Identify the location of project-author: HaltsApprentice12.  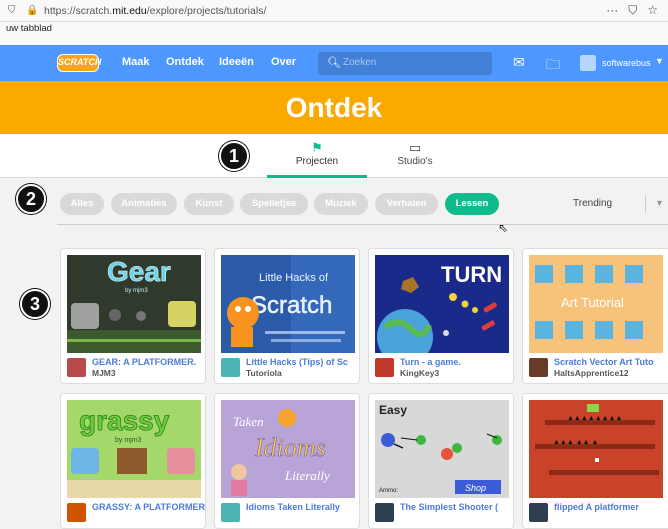
(591, 373).